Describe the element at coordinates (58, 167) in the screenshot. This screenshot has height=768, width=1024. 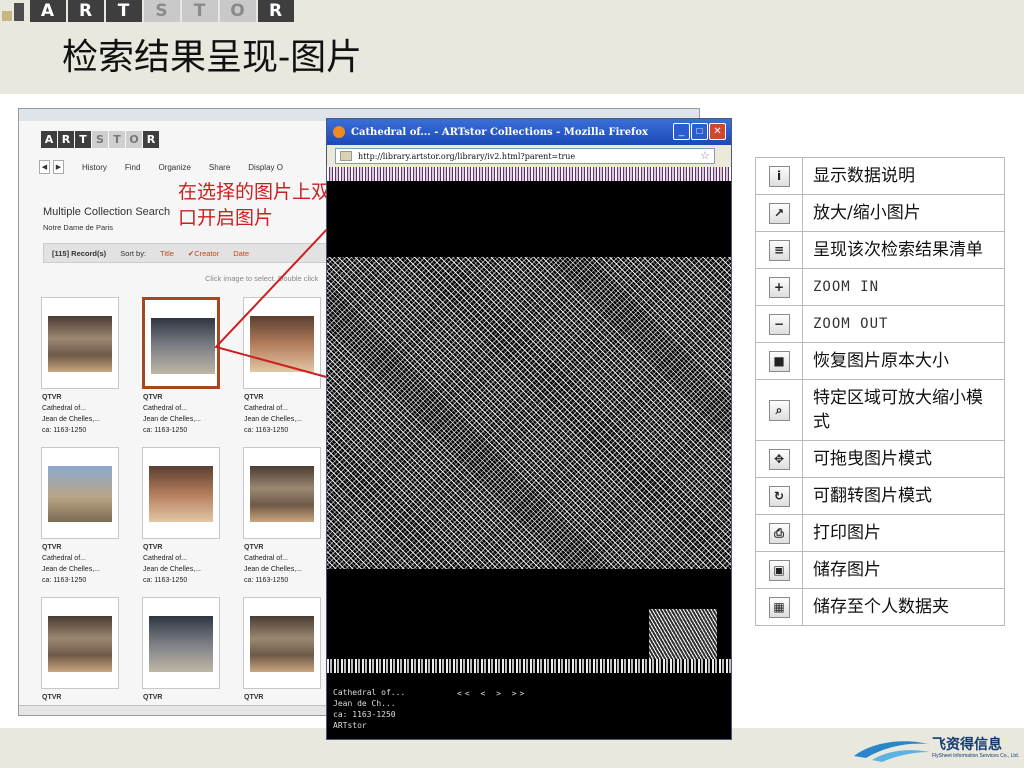
I see `forward-arrow-icon: ▶` at that location.